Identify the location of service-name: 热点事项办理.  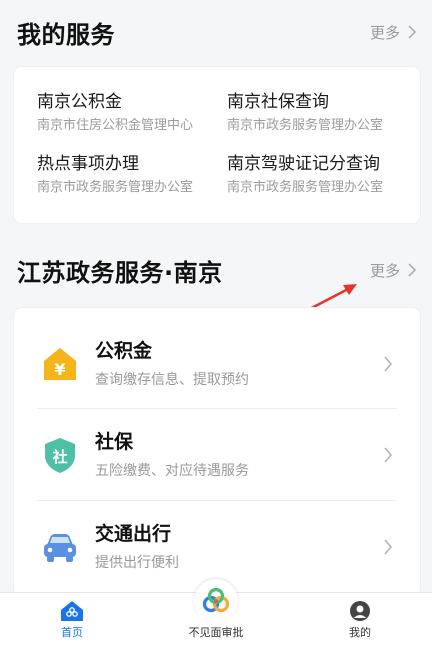
(88, 164).